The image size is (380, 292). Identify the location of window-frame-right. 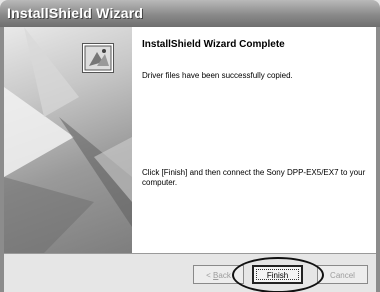
(378, 159).